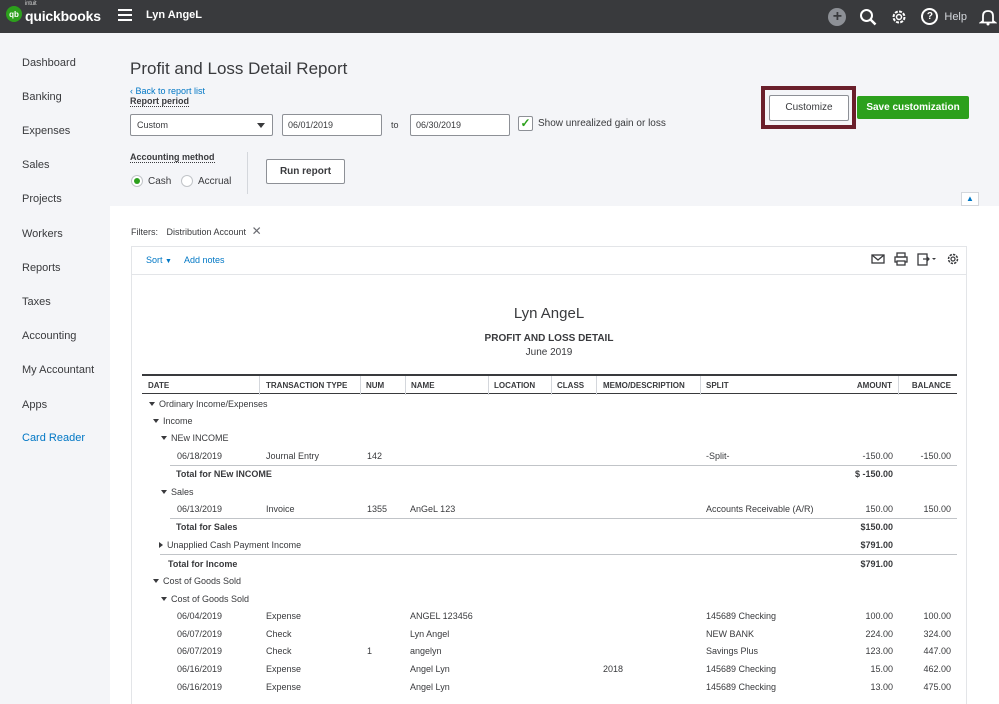 The width and height of the screenshot is (999, 704). I want to click on column-date: DATE, so click(158, 385).